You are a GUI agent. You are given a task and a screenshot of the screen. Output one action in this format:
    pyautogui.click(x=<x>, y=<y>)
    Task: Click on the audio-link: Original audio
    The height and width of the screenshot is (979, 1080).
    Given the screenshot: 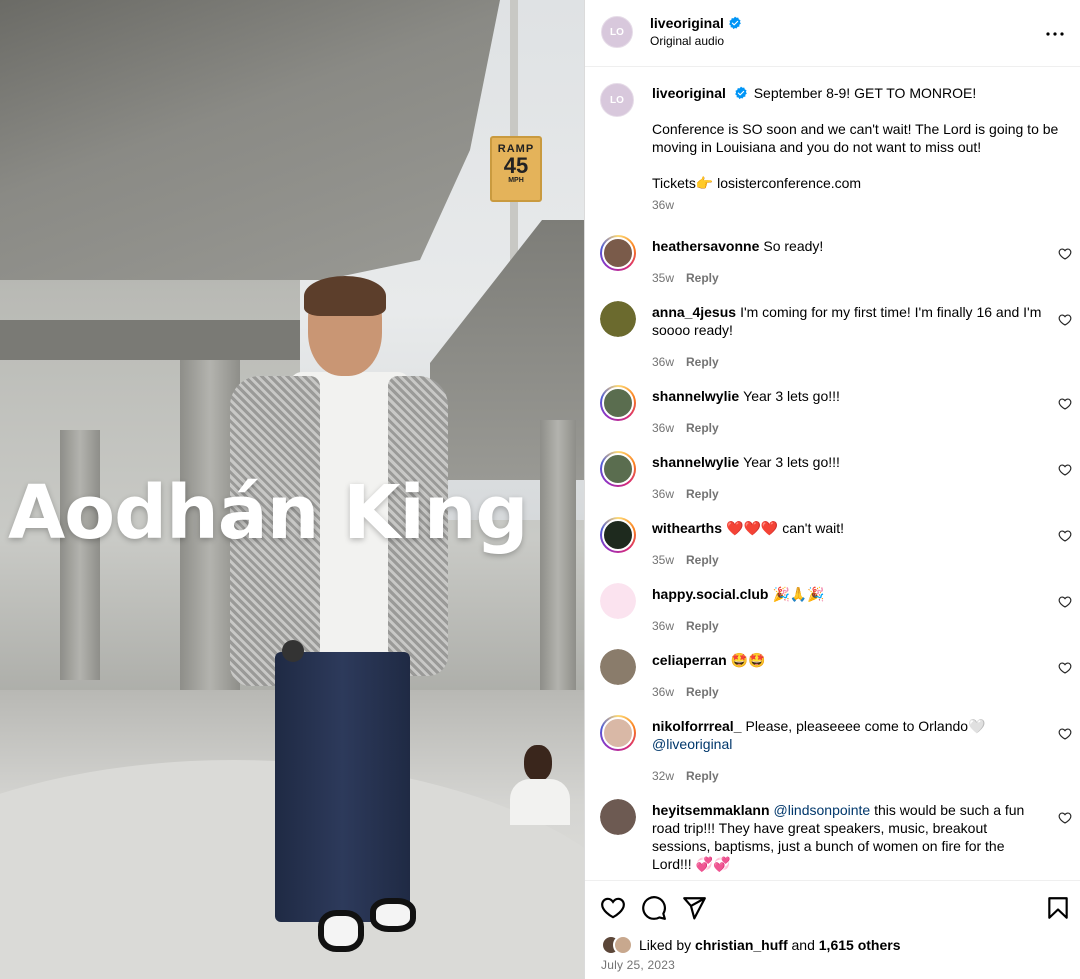 What is the action you would take?
    pyautogui.click(x=687, y=41)
    